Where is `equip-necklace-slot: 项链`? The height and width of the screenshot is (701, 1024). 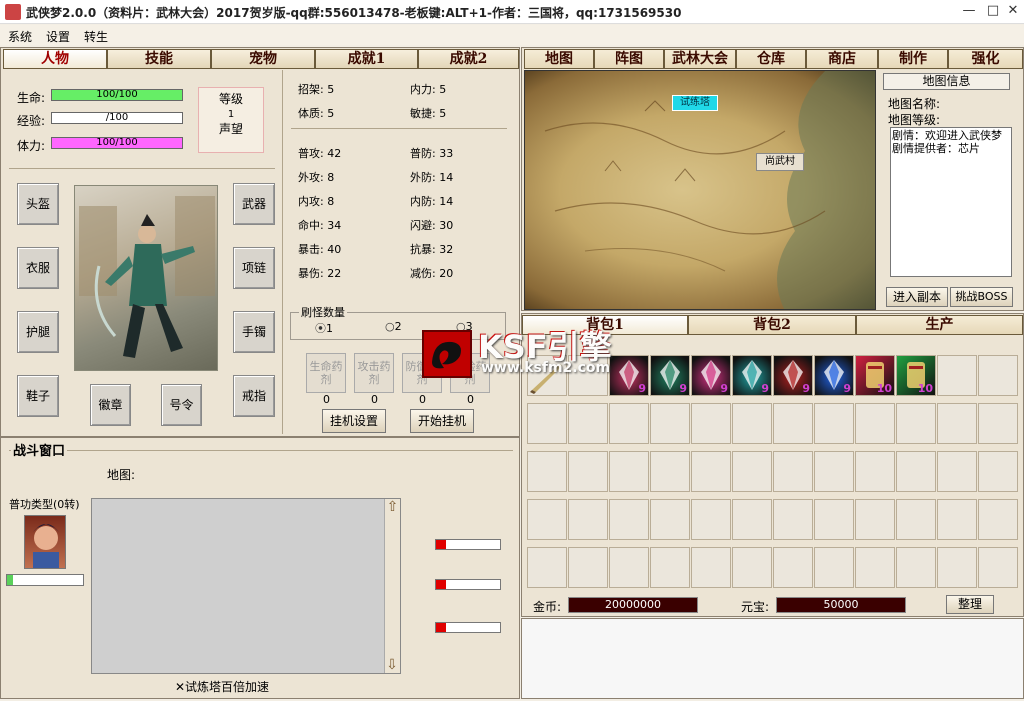 equip-necklace-slot: 项链 is located at coordinates (254, 268).